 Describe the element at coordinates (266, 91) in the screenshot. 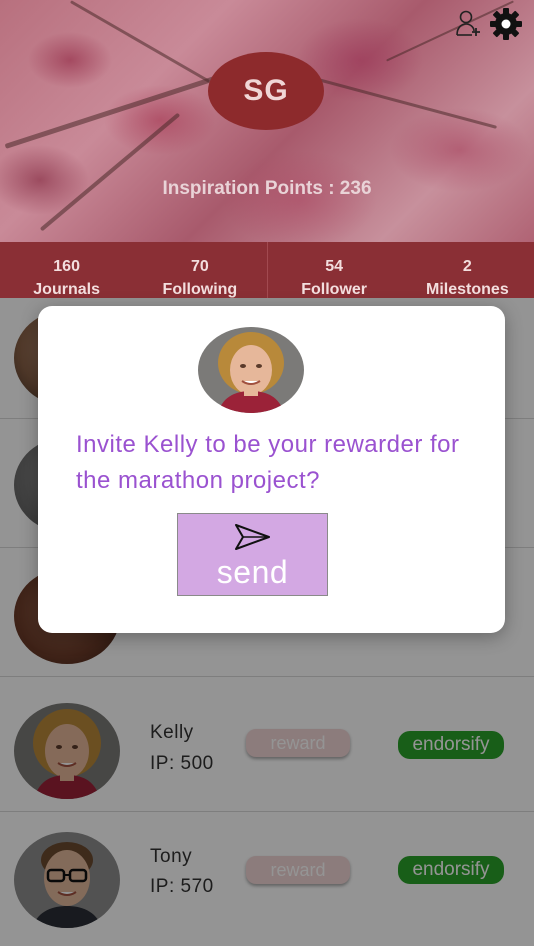

I see `profile-avatar-initials: SG` at that location.